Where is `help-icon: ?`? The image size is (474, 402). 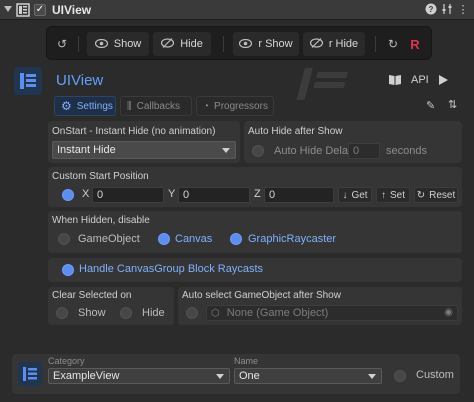
help-icon: ? is located at coordinates (431, 10).